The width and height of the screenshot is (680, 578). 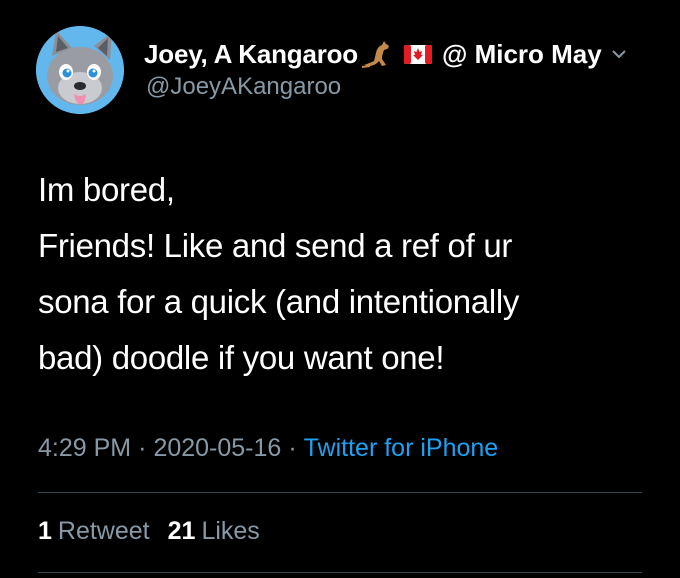 I want to click on retweets-stat: 1 Retweet, so click(x=94, y=531).